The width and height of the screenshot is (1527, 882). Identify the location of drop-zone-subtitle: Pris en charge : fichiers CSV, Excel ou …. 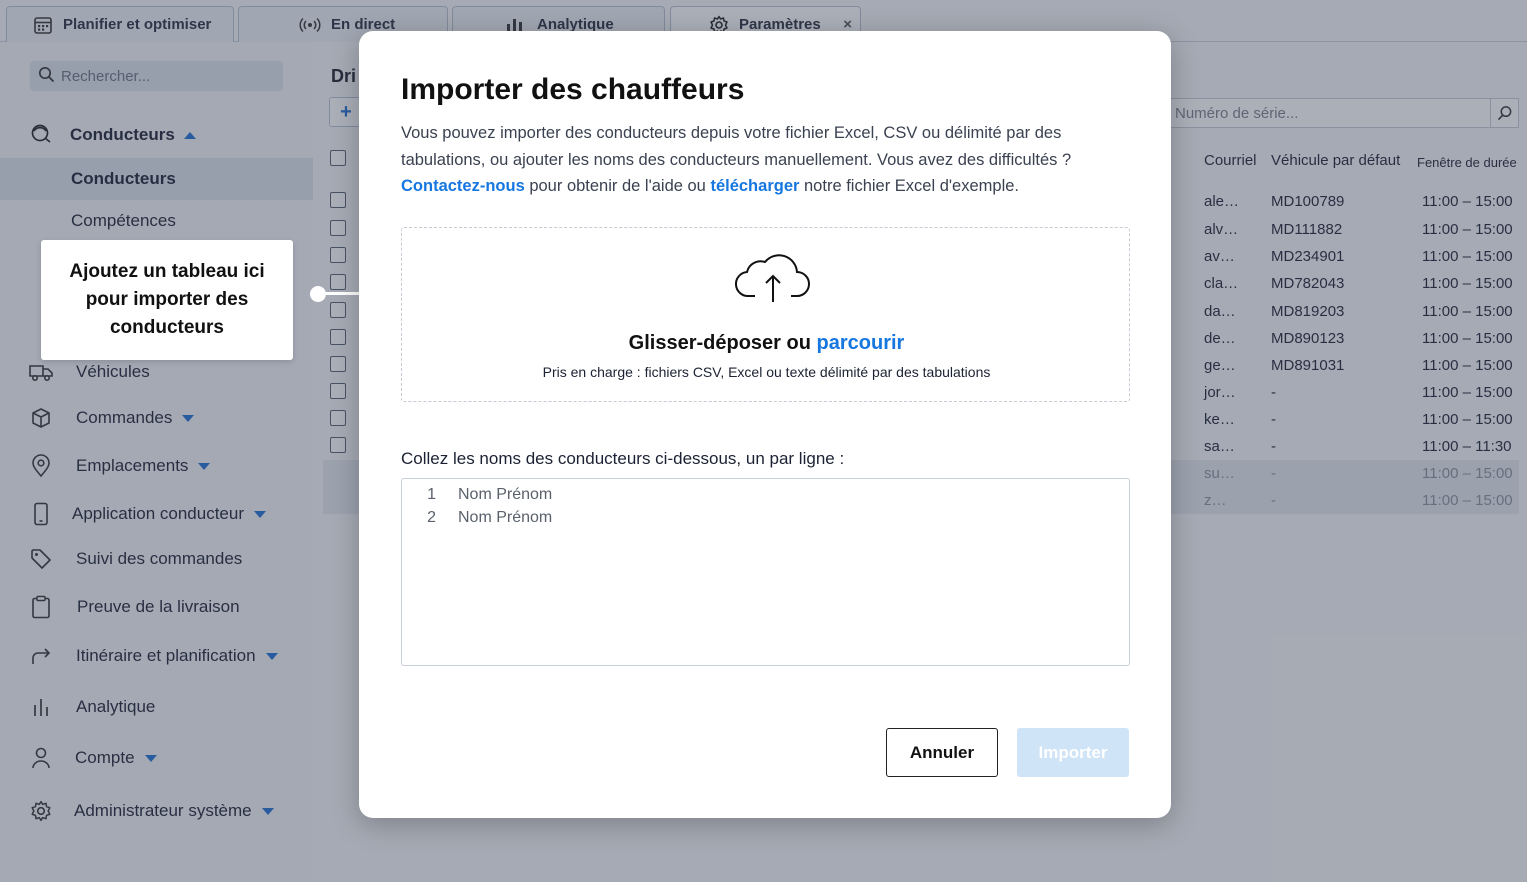
(766, 372).